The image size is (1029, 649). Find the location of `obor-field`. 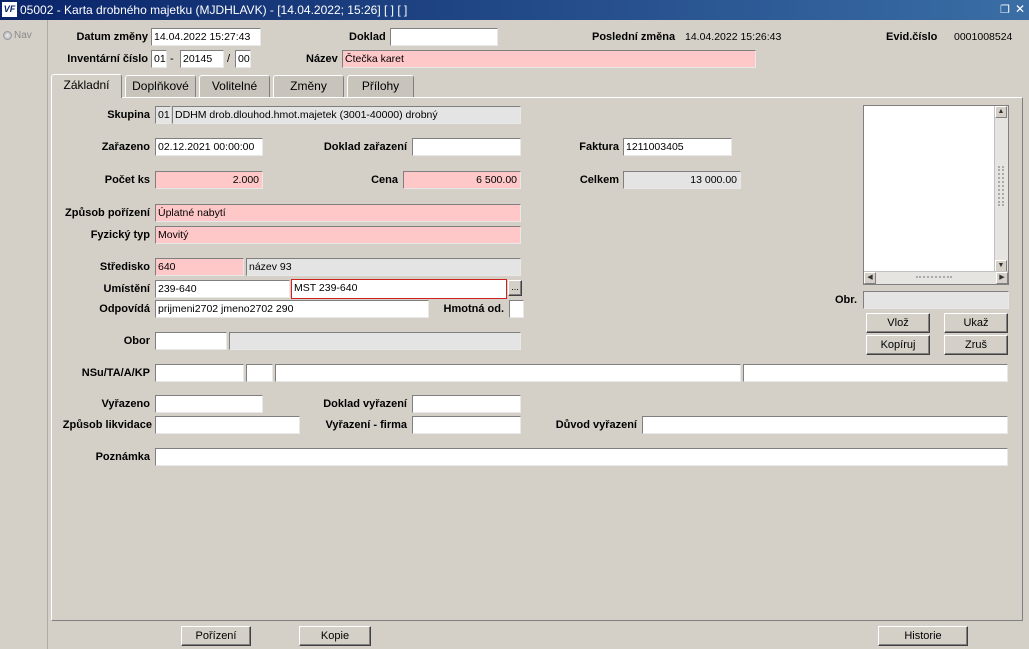

obor-field is located at coordinates (191, 341).